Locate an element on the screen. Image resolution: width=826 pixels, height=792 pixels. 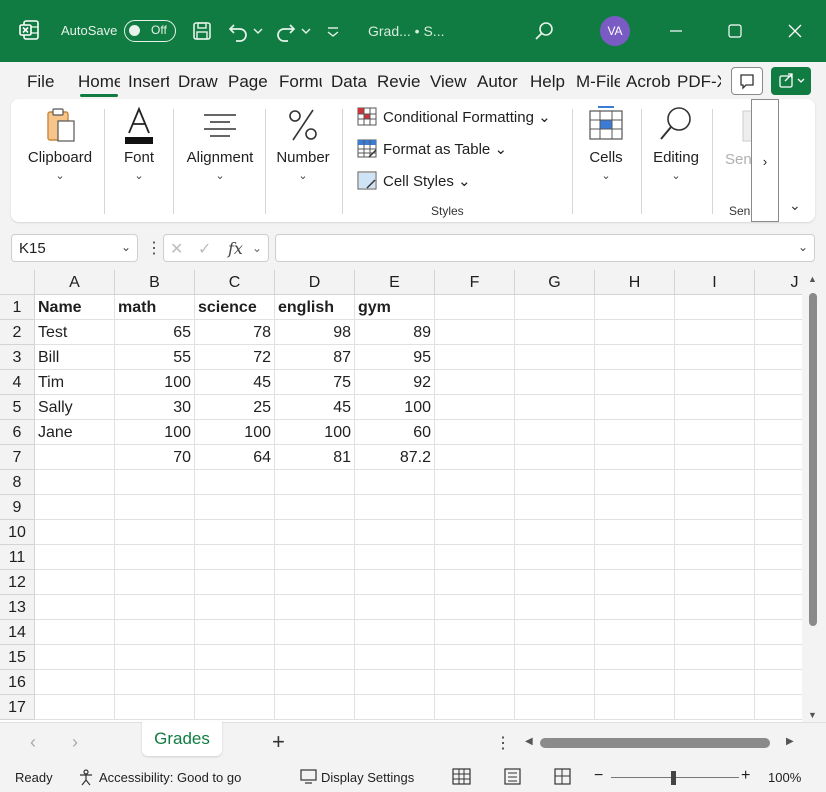
scroll-right-icon: ▶ is located at coordinates (790, 741).